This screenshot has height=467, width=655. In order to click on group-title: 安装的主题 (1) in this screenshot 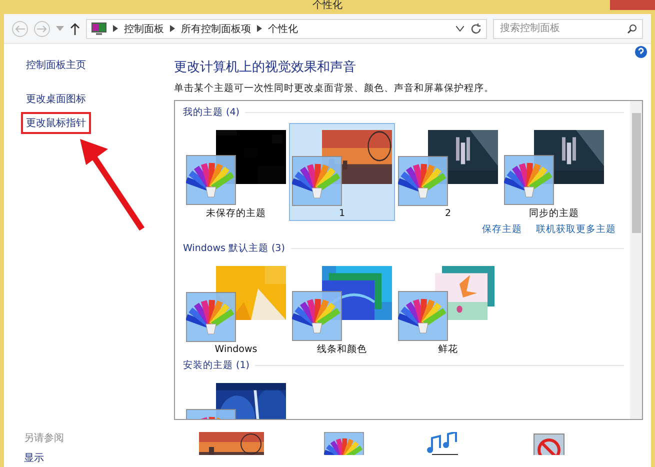, I will do `click(216, 365)`.